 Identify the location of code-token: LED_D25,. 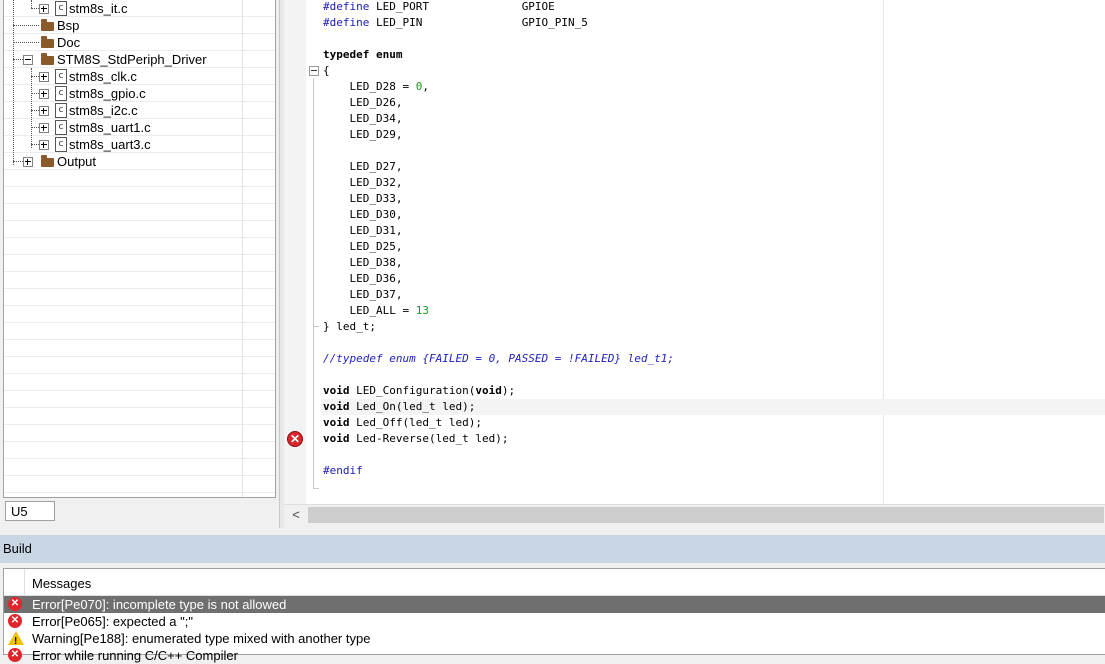
(363, 246).